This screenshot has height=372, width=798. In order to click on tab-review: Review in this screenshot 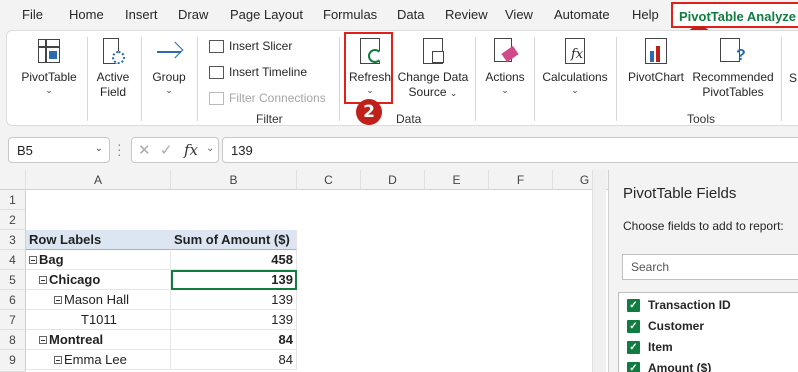, I will do `click(466, 14)`.